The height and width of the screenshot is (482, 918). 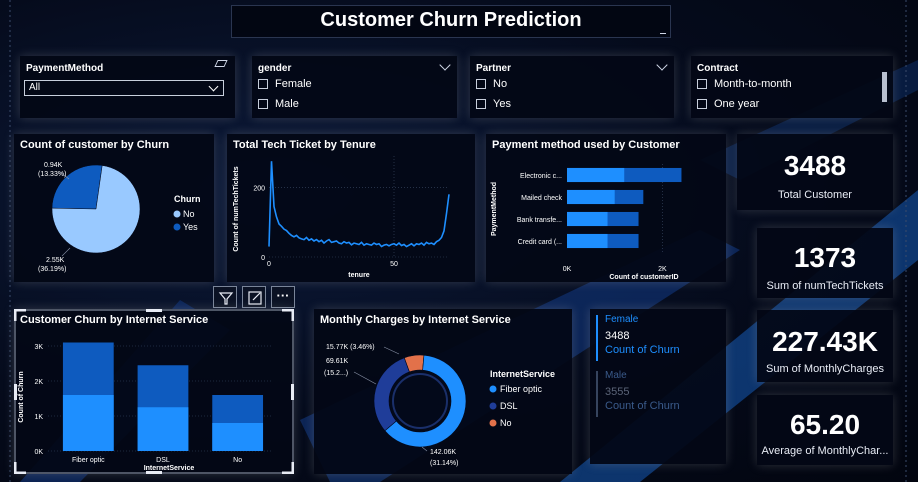 What do you see at coordinates (815, 165) in the screenshot?
I see `kpi-value: 3488` at bounding box center [815, 165].